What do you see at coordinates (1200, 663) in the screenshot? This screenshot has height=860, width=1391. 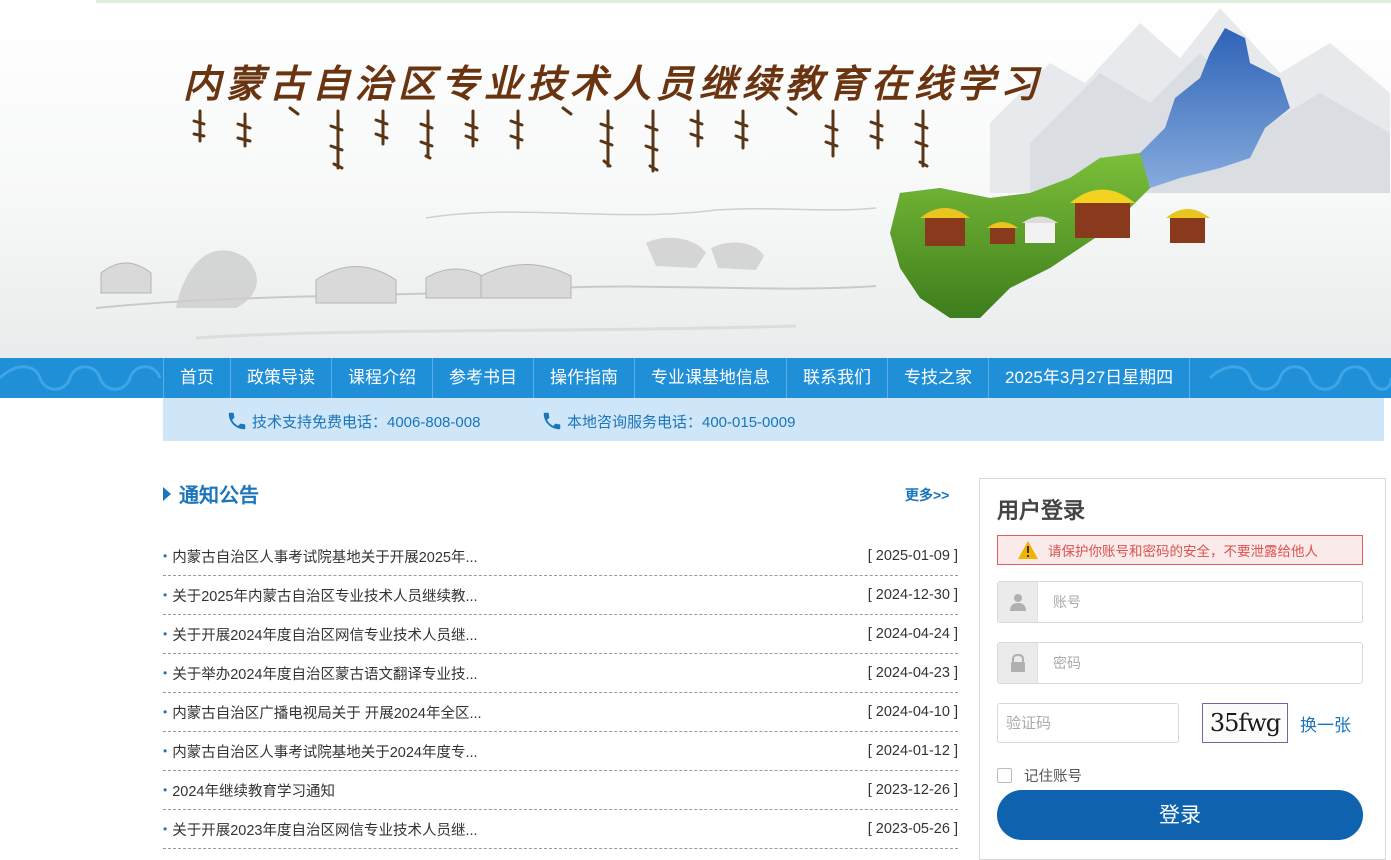 I see `password-input` at bounding box center [1200, 663].